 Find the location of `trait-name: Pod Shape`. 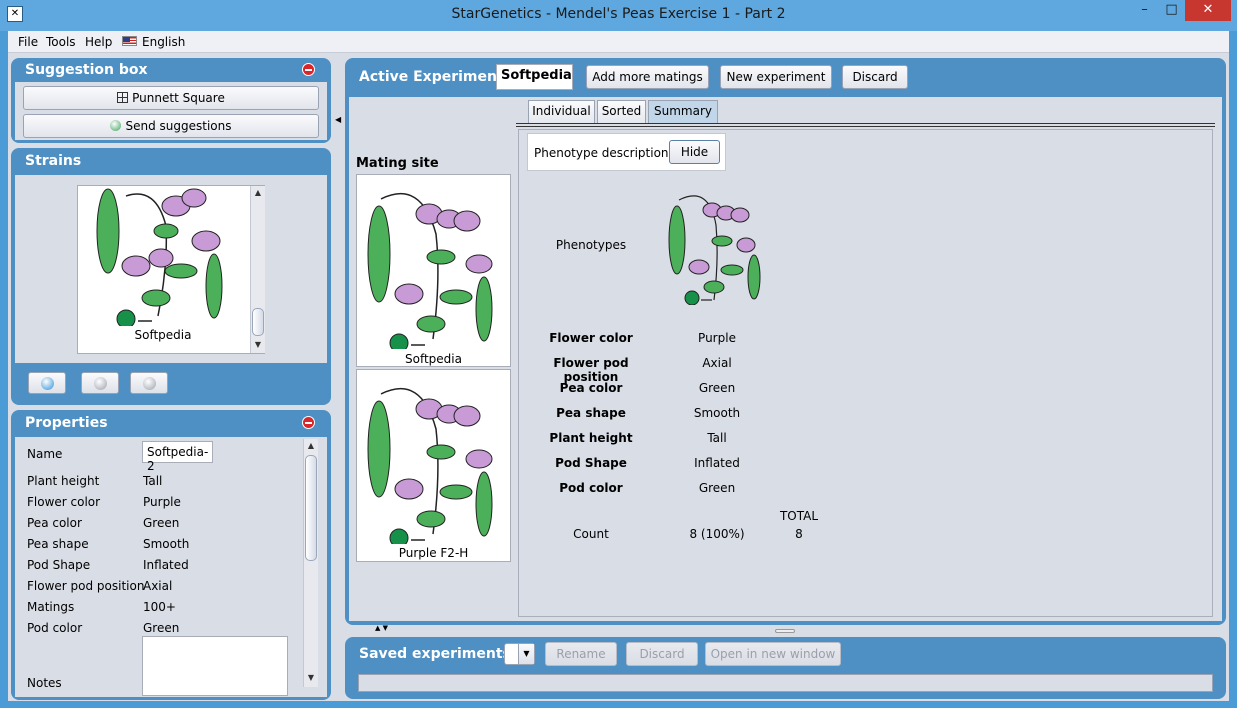

trait-name: Pod Shape is located at coordinates (591, 463).